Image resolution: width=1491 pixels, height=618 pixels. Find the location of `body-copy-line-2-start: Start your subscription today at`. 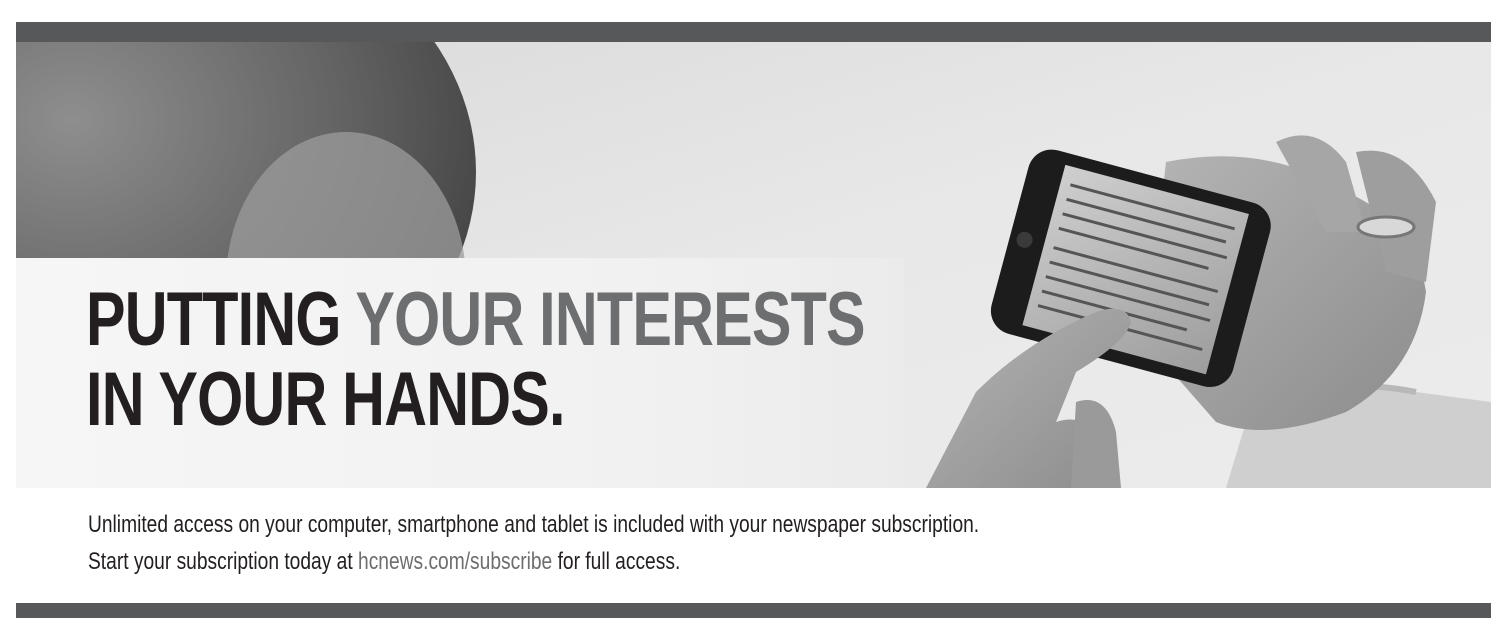

body-copy-line-2-start: Start your subscription today at is located at coordinates (220, 561).